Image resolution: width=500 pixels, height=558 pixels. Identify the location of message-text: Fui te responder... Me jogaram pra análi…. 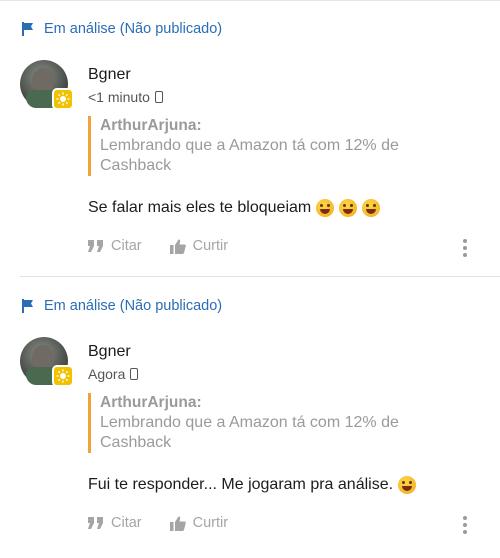
(241, 484).